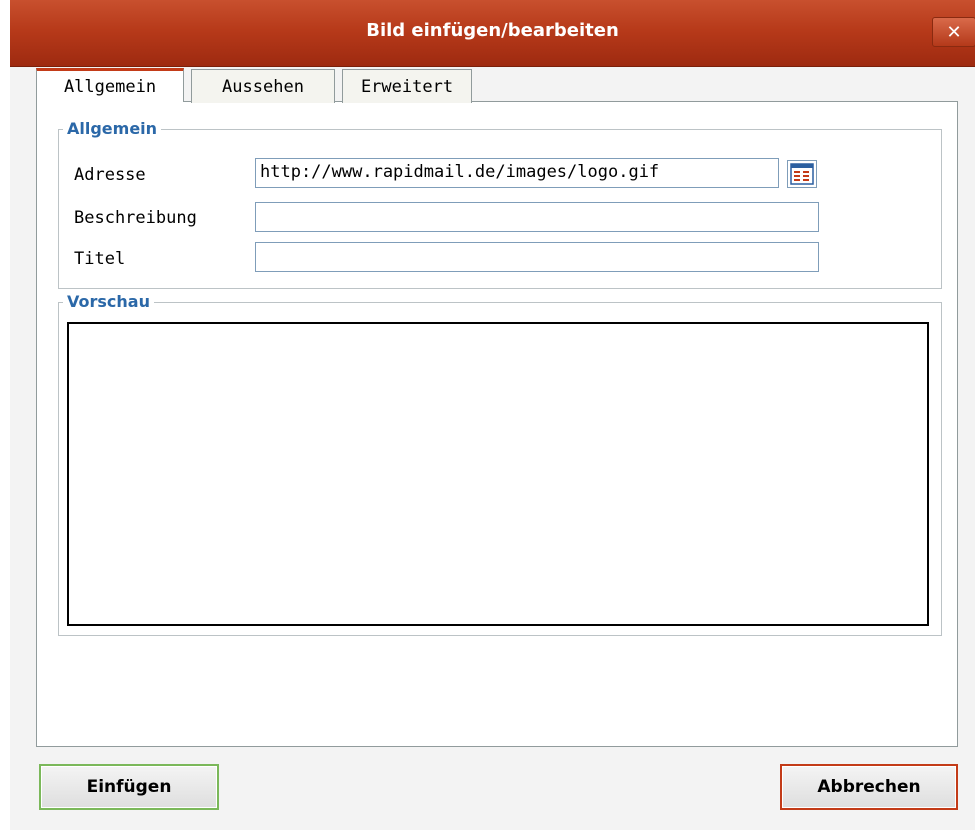 The image size is (975, 830). What do you see at coordinates (537, 257) in the screenshot?
I see `title-input` at bounding box center [537, 257].